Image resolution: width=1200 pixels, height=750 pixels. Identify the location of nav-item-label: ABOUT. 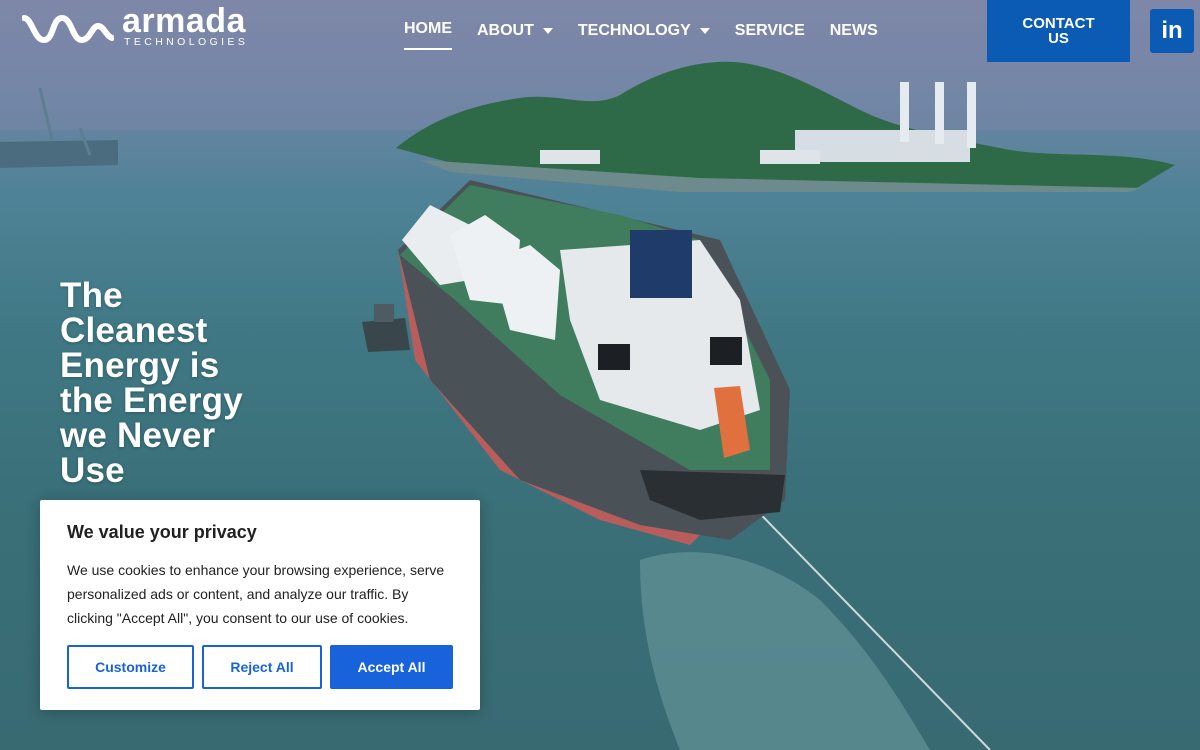
(505, 30).